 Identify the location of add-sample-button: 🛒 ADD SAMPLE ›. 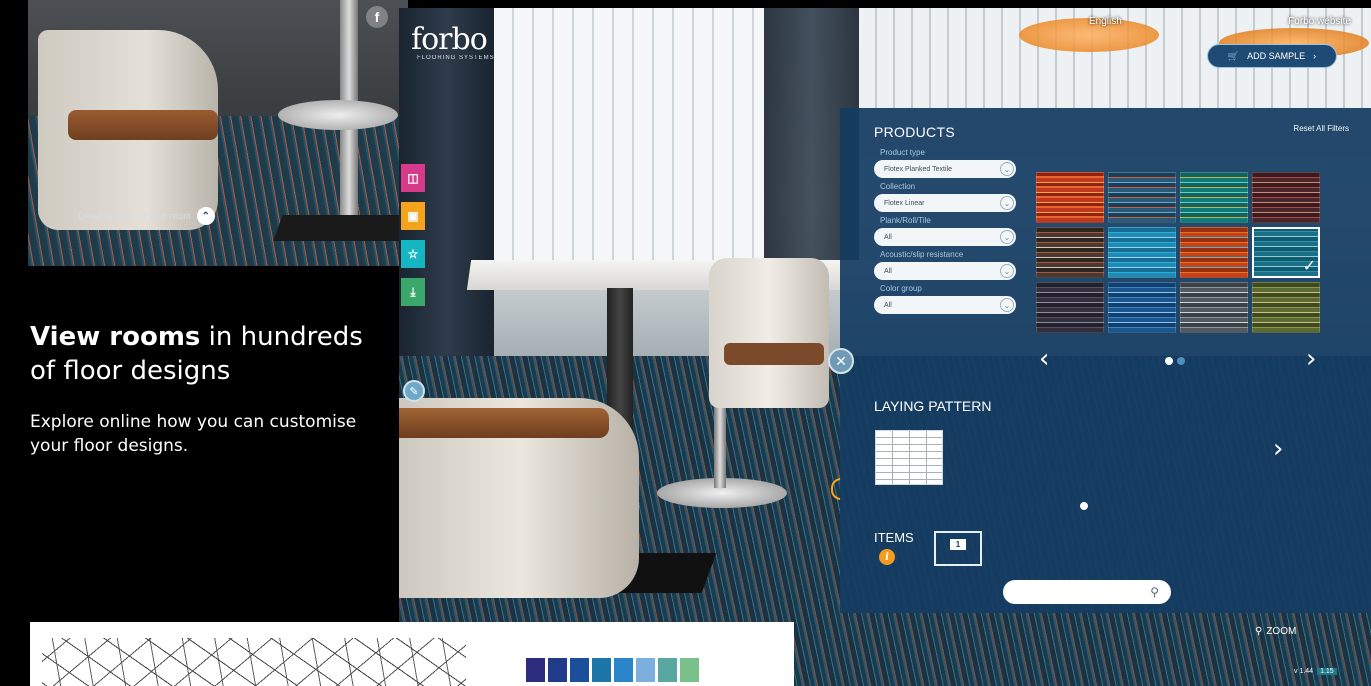
(1272, 56).